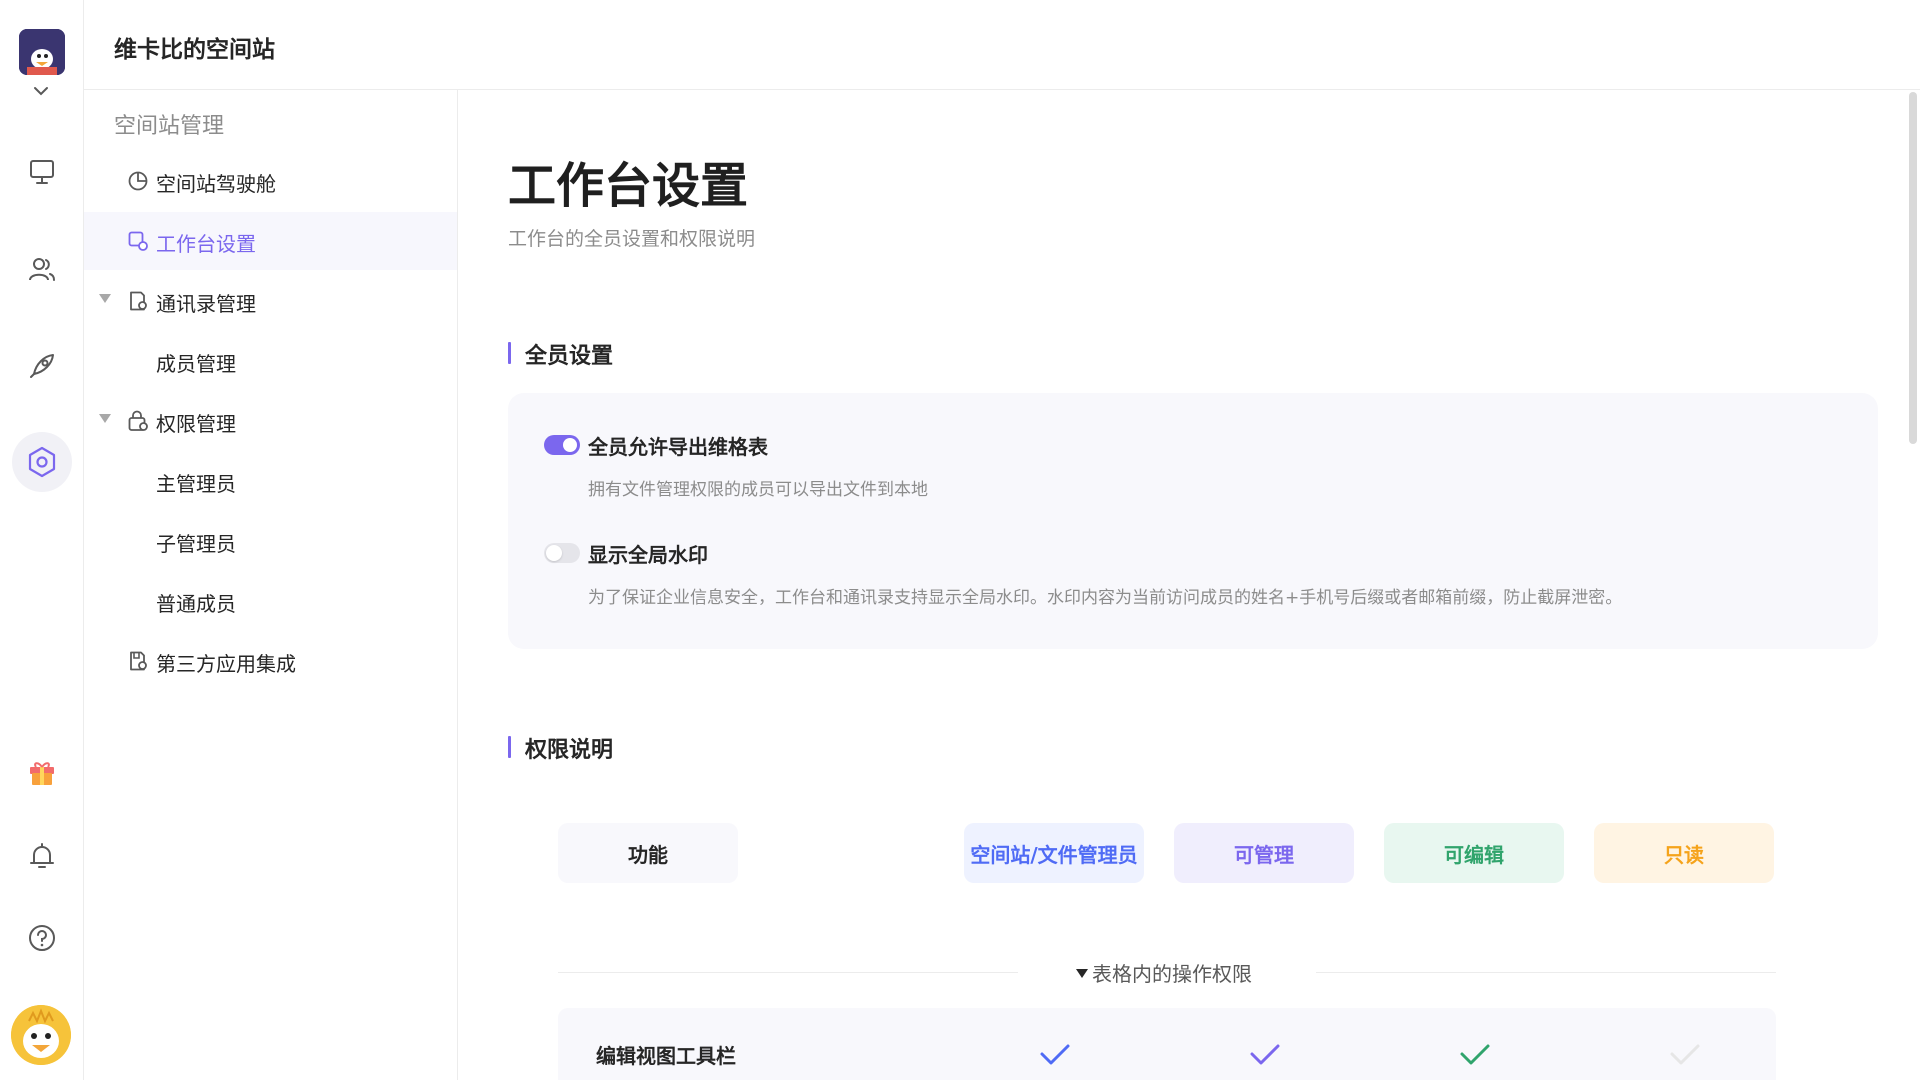  I want to click on sidebar-item-main-admin: 主管理员, so click(270, 481).